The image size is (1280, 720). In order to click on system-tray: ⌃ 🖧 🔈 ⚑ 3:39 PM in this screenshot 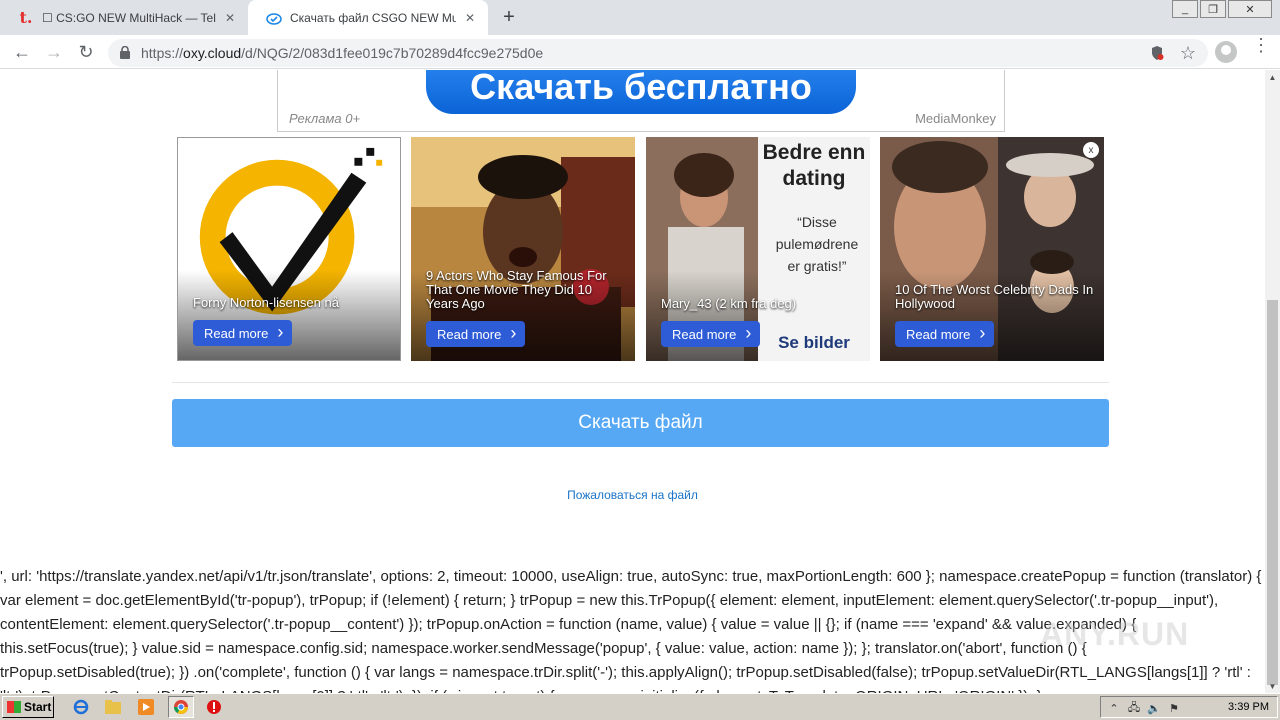, I will do `click(1189, 707)`.